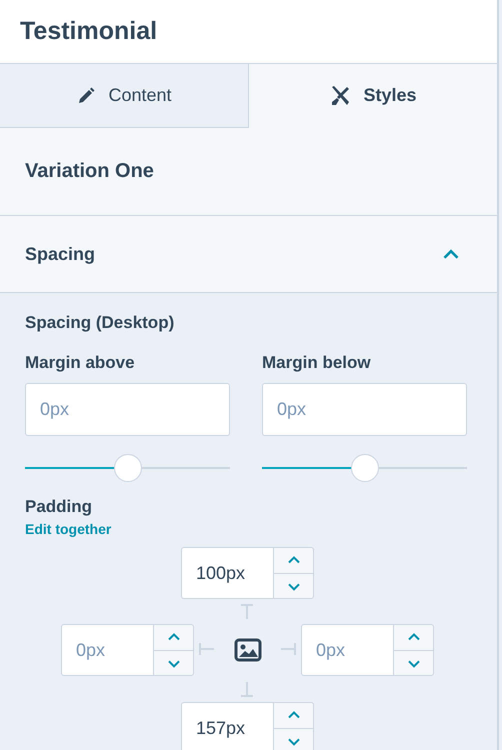 The width and height of the screenshot is (502, 750). Describe the element at coordinates (124, 96) in the screenshot. I see `tab: Content` at that location.